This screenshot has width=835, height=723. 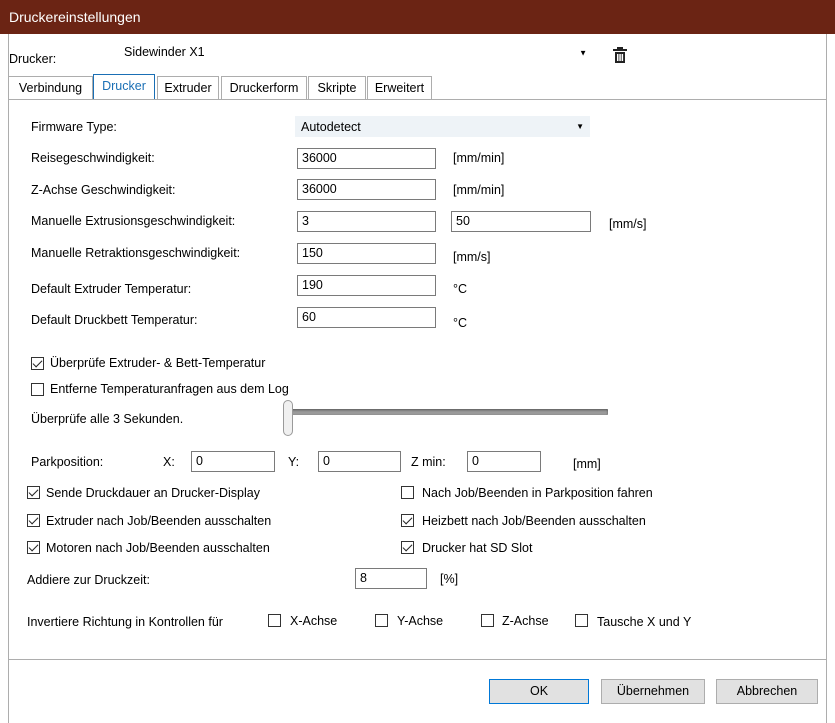 What do you see at coordinates (114, 320) in the screenshot?
I see `bed-temp-label: Default Druckbett Temperatur:` at bounding box center [114, 320].